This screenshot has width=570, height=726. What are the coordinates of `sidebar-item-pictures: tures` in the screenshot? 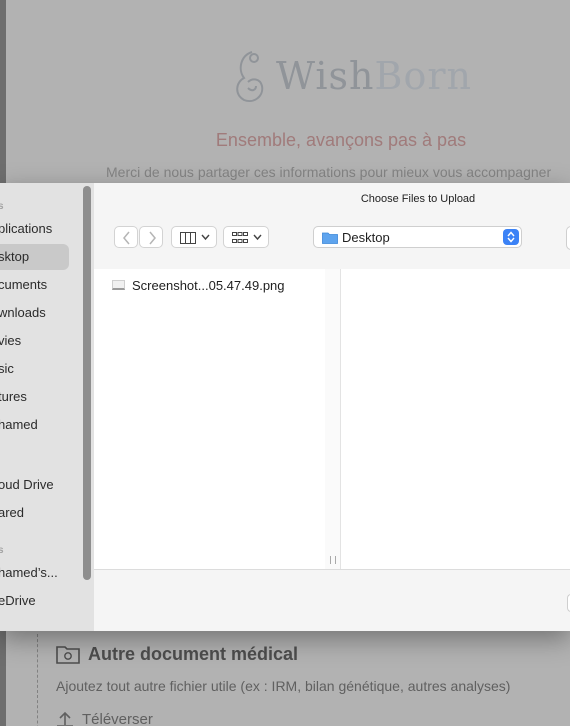 It's located at (34, 397).